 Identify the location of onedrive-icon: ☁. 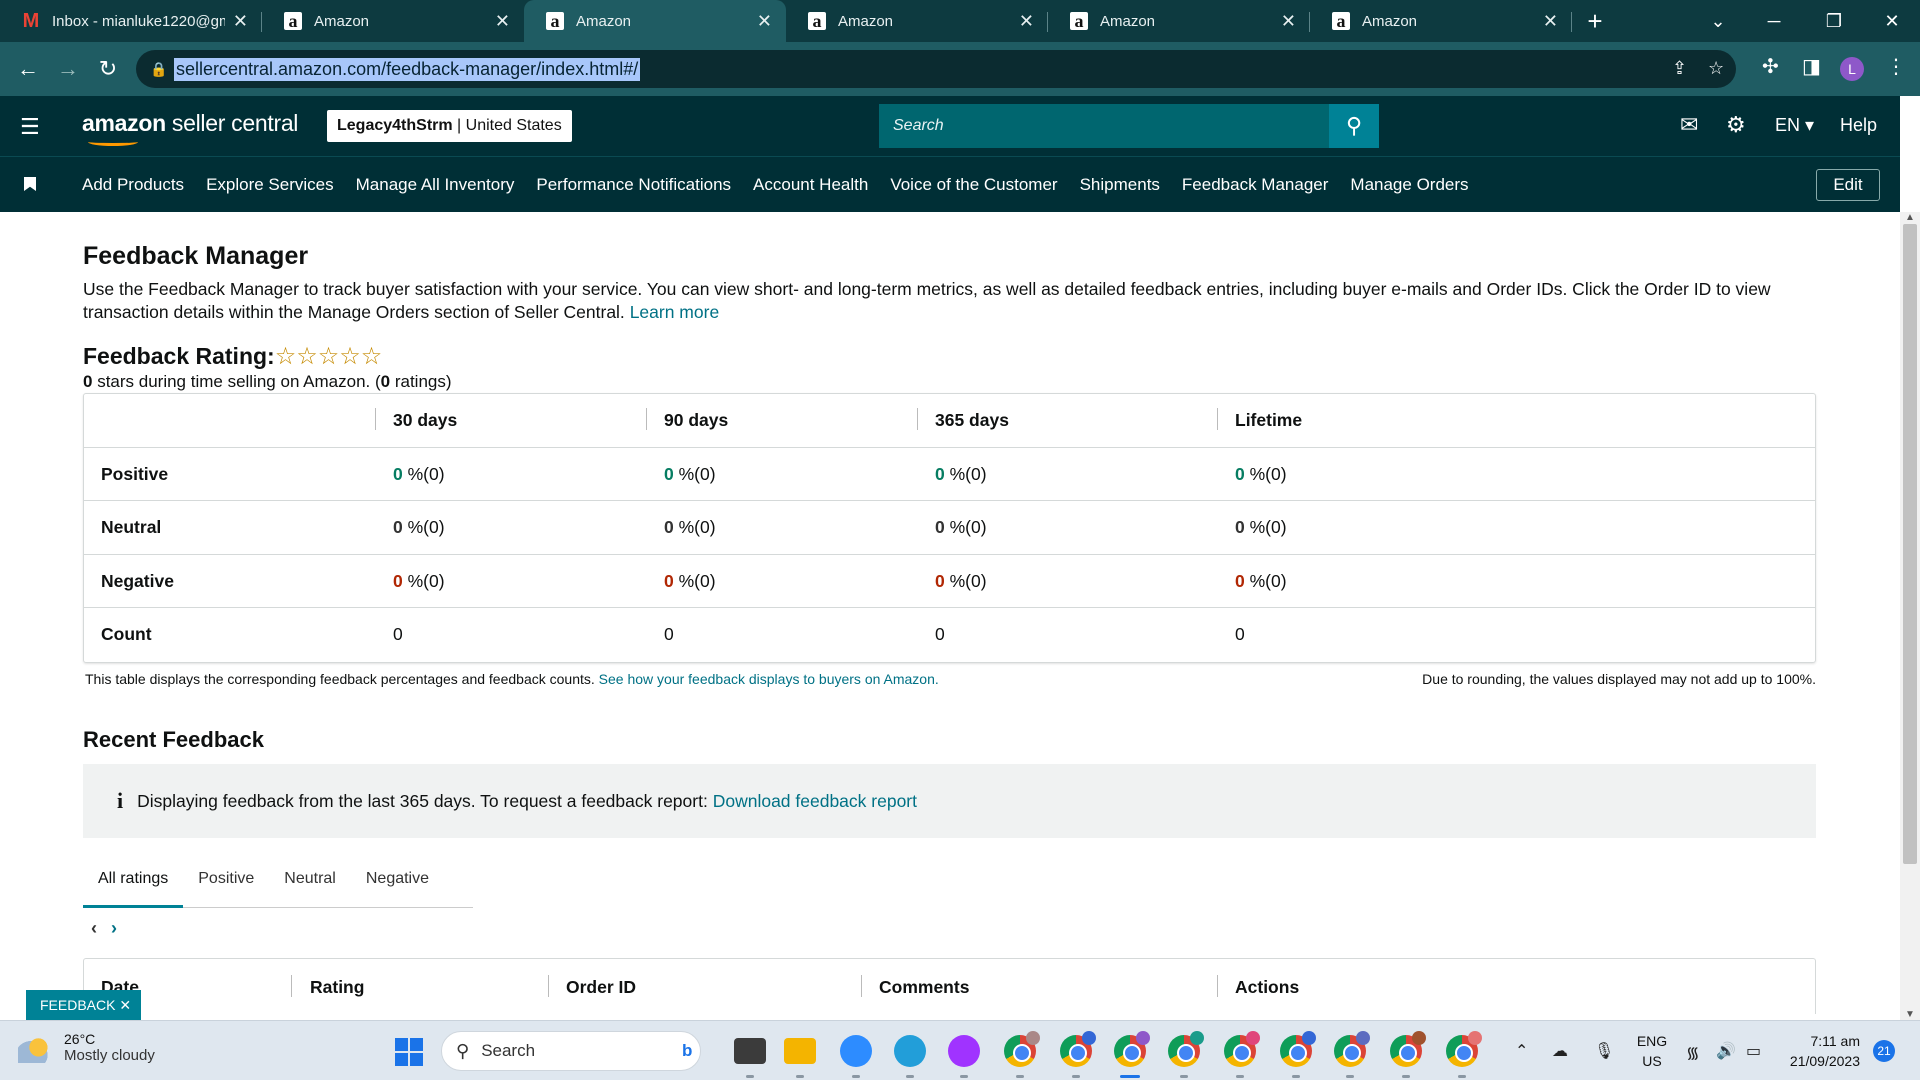
(1560, 1051).